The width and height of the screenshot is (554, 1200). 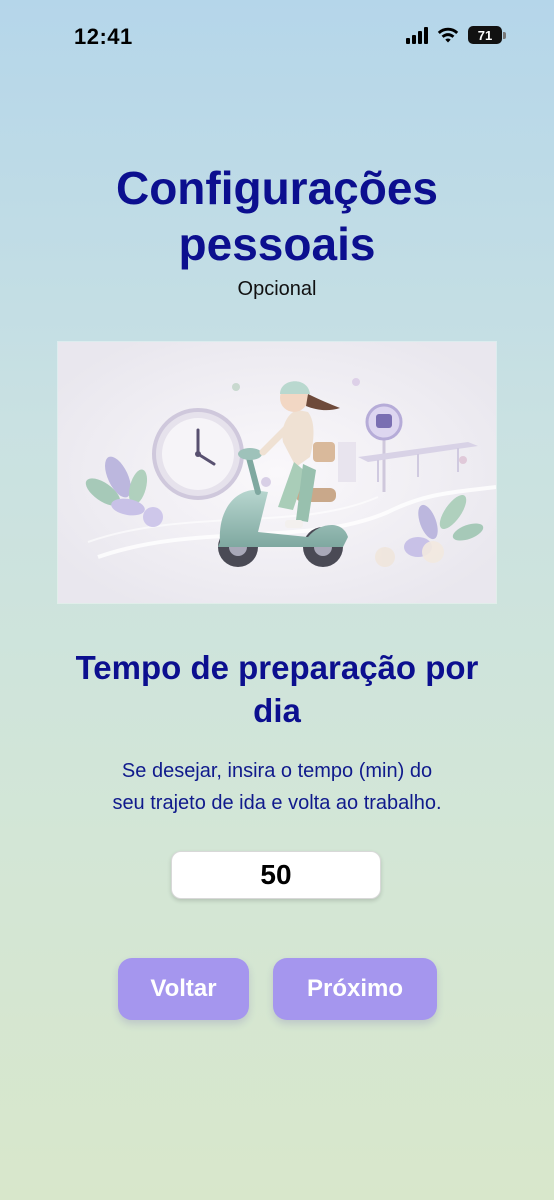 What do you see at coordinates (277, 803) in the screenshot?
I see `section-description-line2: seu trajeto de ida e volta ao trabalho.` at bounding box center [277, 803].